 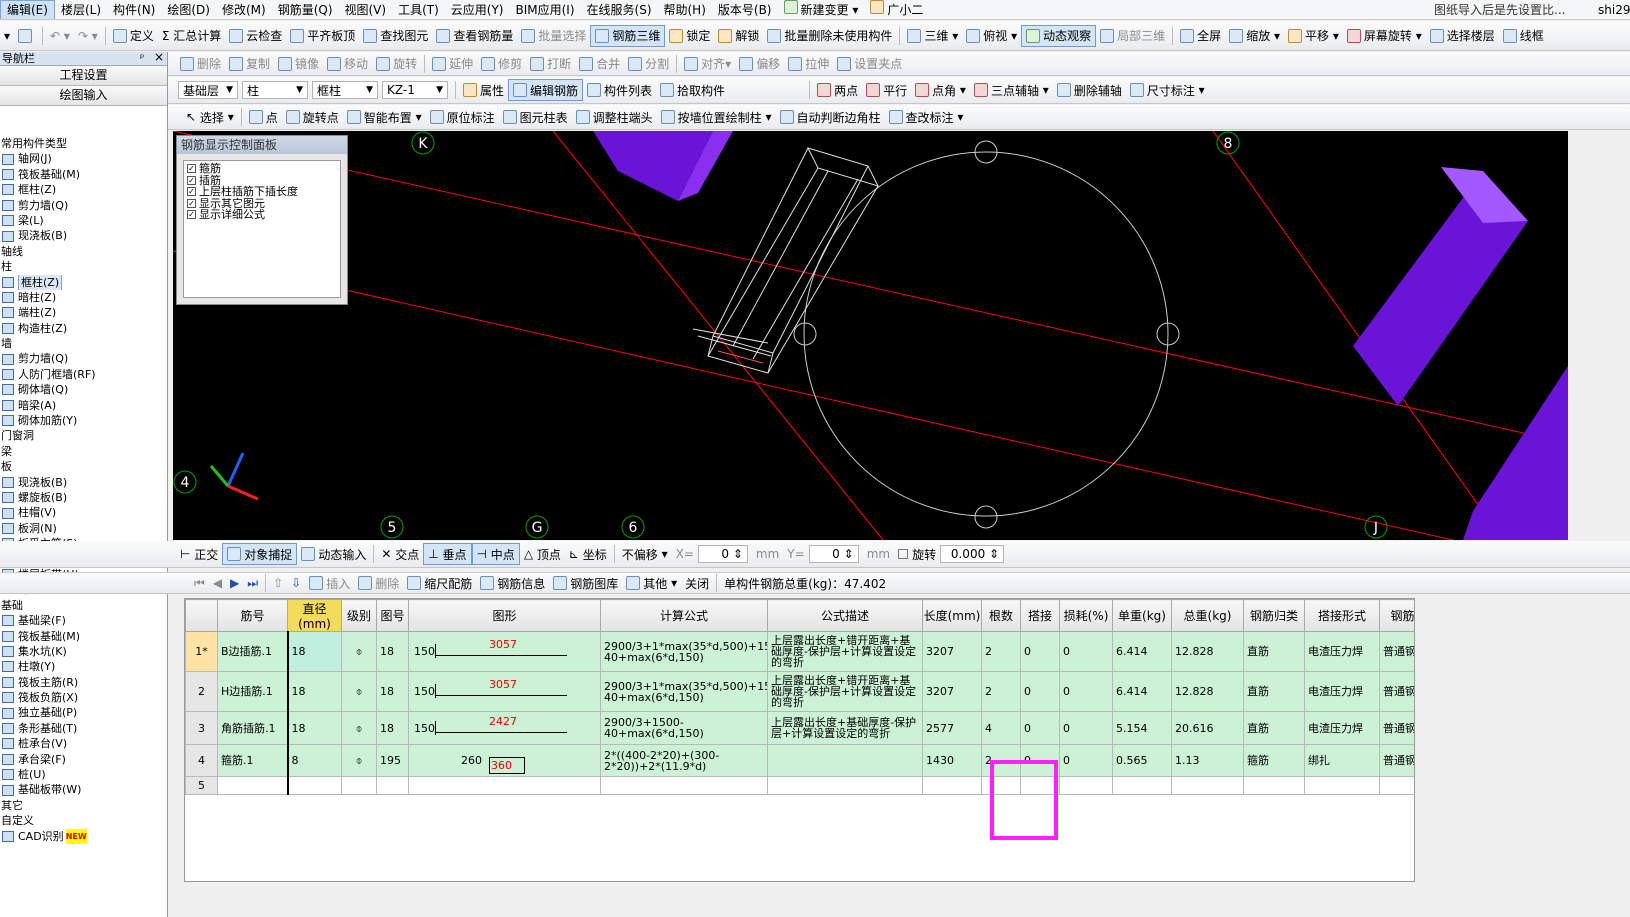 I want to click on tree-item: 端柱(Z), so click(x=83, y=312).